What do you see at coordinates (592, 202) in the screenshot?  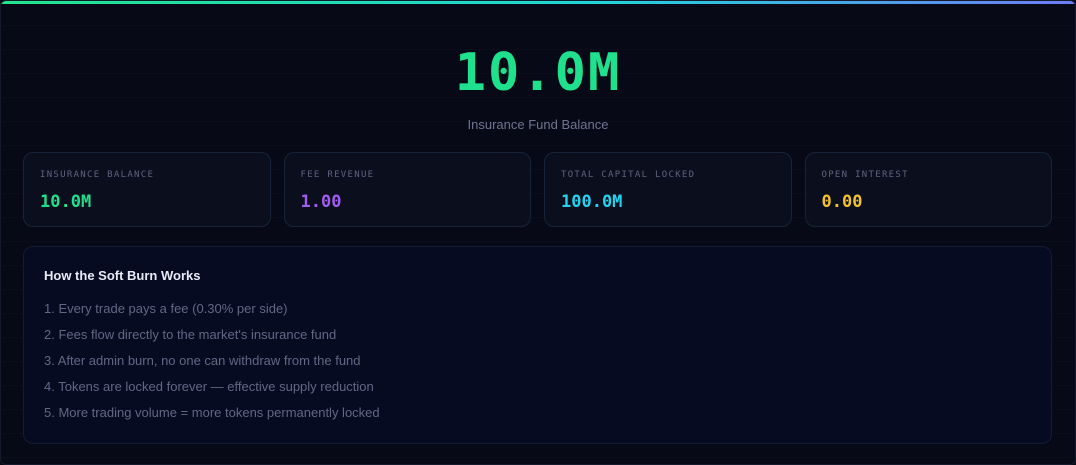 I see `stat-value: 100.0M` at bounding box center [592, 202].